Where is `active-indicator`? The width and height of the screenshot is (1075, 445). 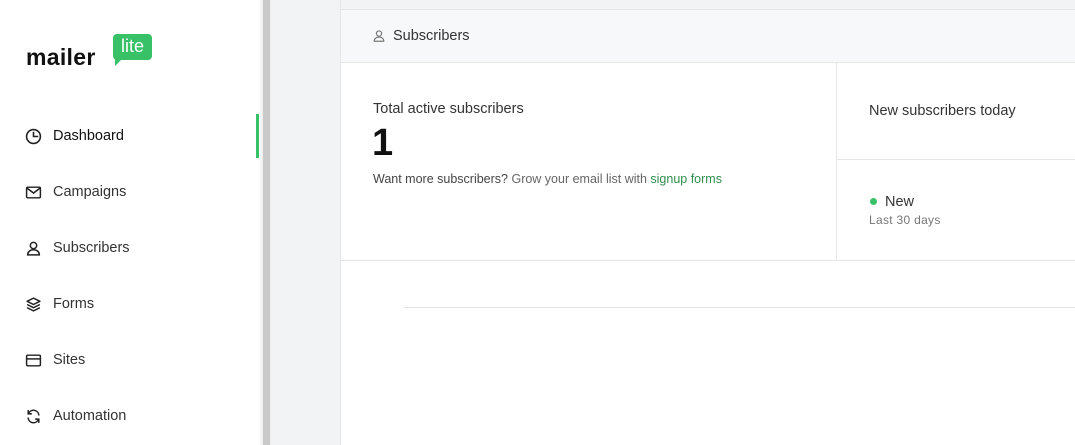
active-indicator is located at coordinates (257, 136).